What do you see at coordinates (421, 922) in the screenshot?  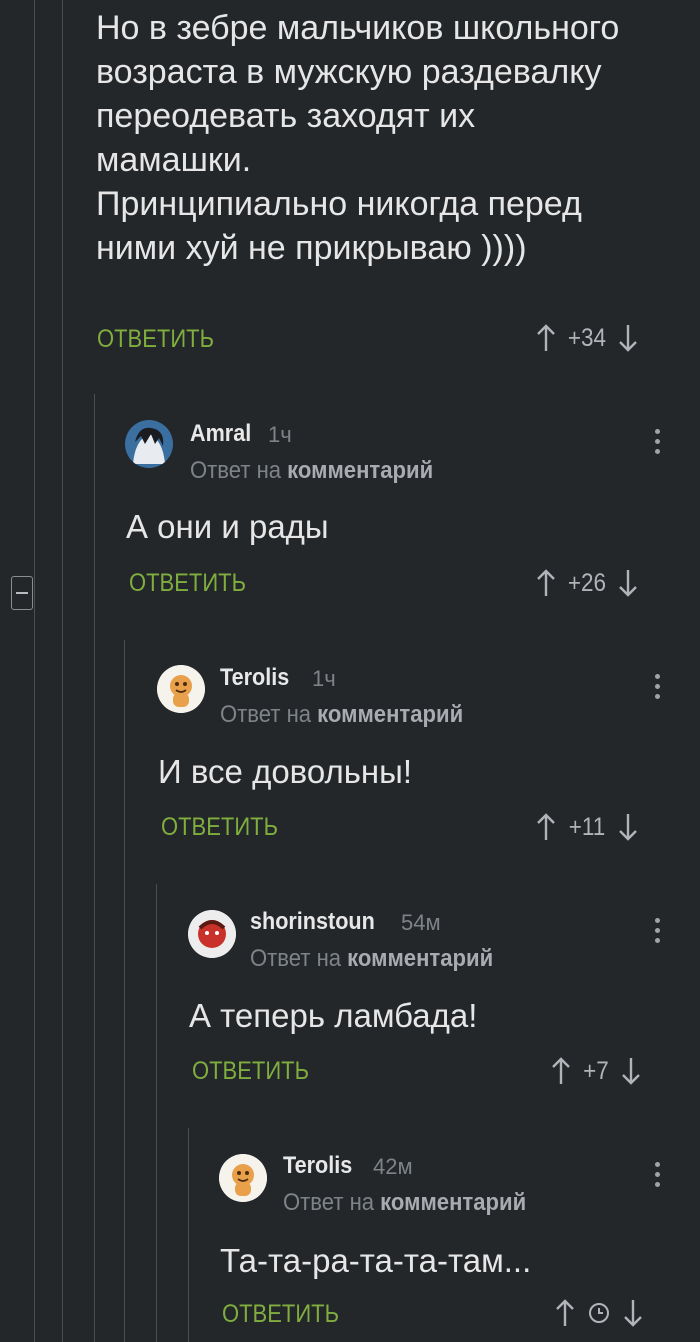 I see `comment-time: 54м` at bounding box center [421, 922].